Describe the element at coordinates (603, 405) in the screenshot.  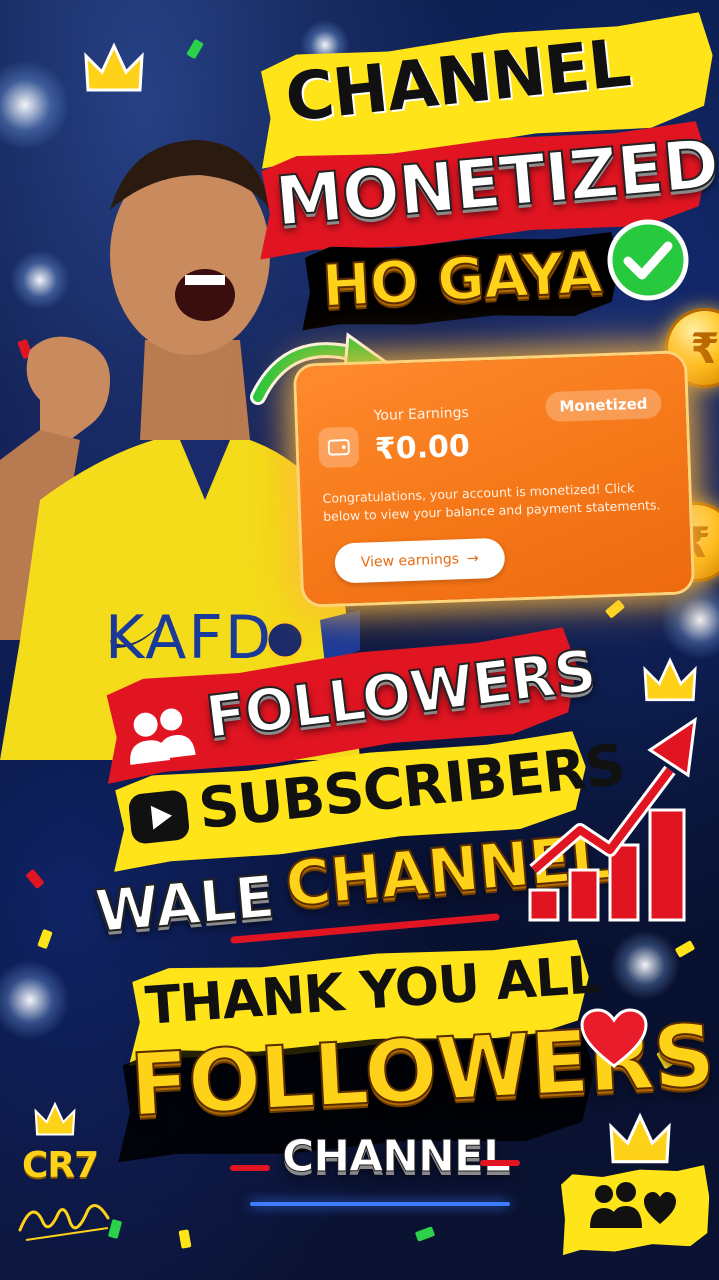
I see `monetized-badge: Monetized` at that location.